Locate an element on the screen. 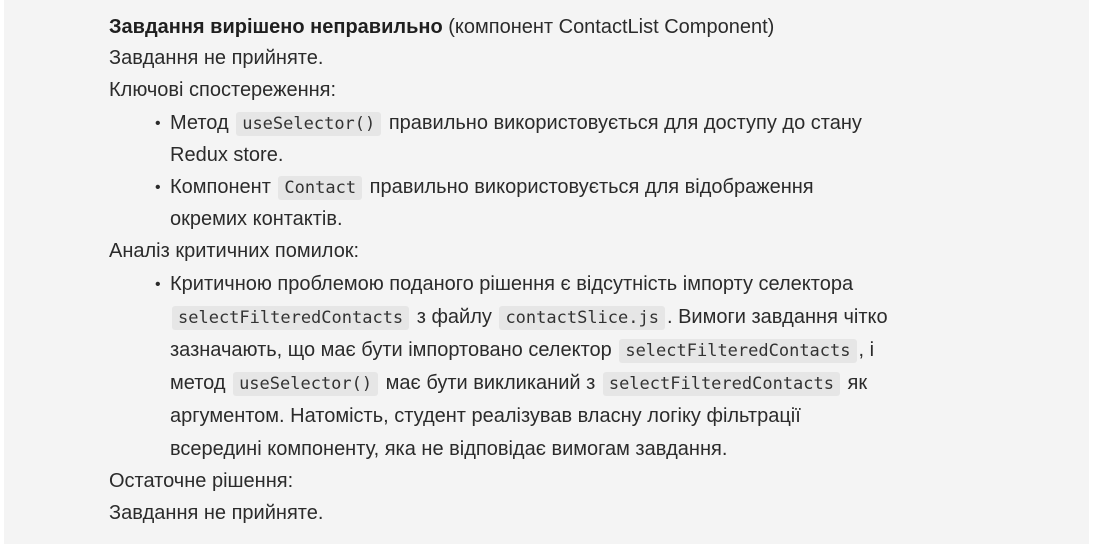 The height and width of the screenshot is (547, 1096). error-text: метод is located at coordinates (201, 383).